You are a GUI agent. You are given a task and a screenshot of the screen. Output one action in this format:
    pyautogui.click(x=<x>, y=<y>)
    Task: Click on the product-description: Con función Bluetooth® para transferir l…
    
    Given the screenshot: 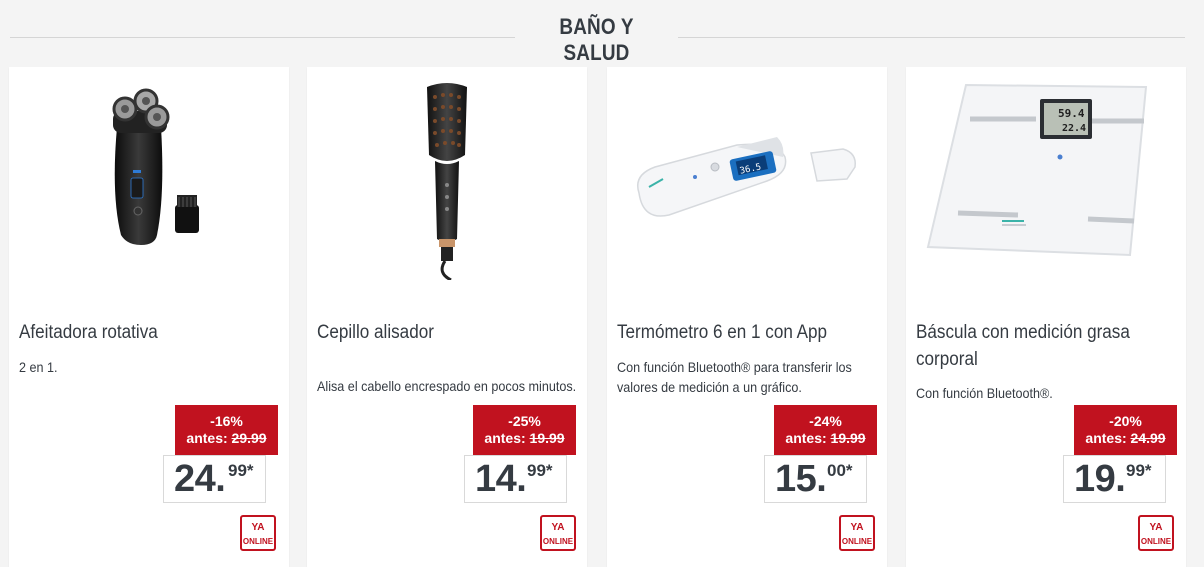 What is the action you would take?
    pyautogui.click(x=734, y=377)
    